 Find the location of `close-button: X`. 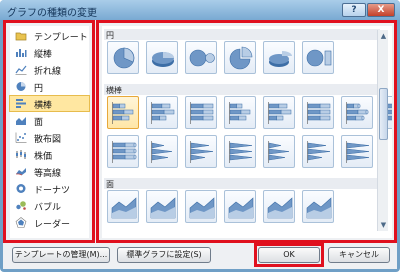

close-button: X is located at coordinates (381, 10).